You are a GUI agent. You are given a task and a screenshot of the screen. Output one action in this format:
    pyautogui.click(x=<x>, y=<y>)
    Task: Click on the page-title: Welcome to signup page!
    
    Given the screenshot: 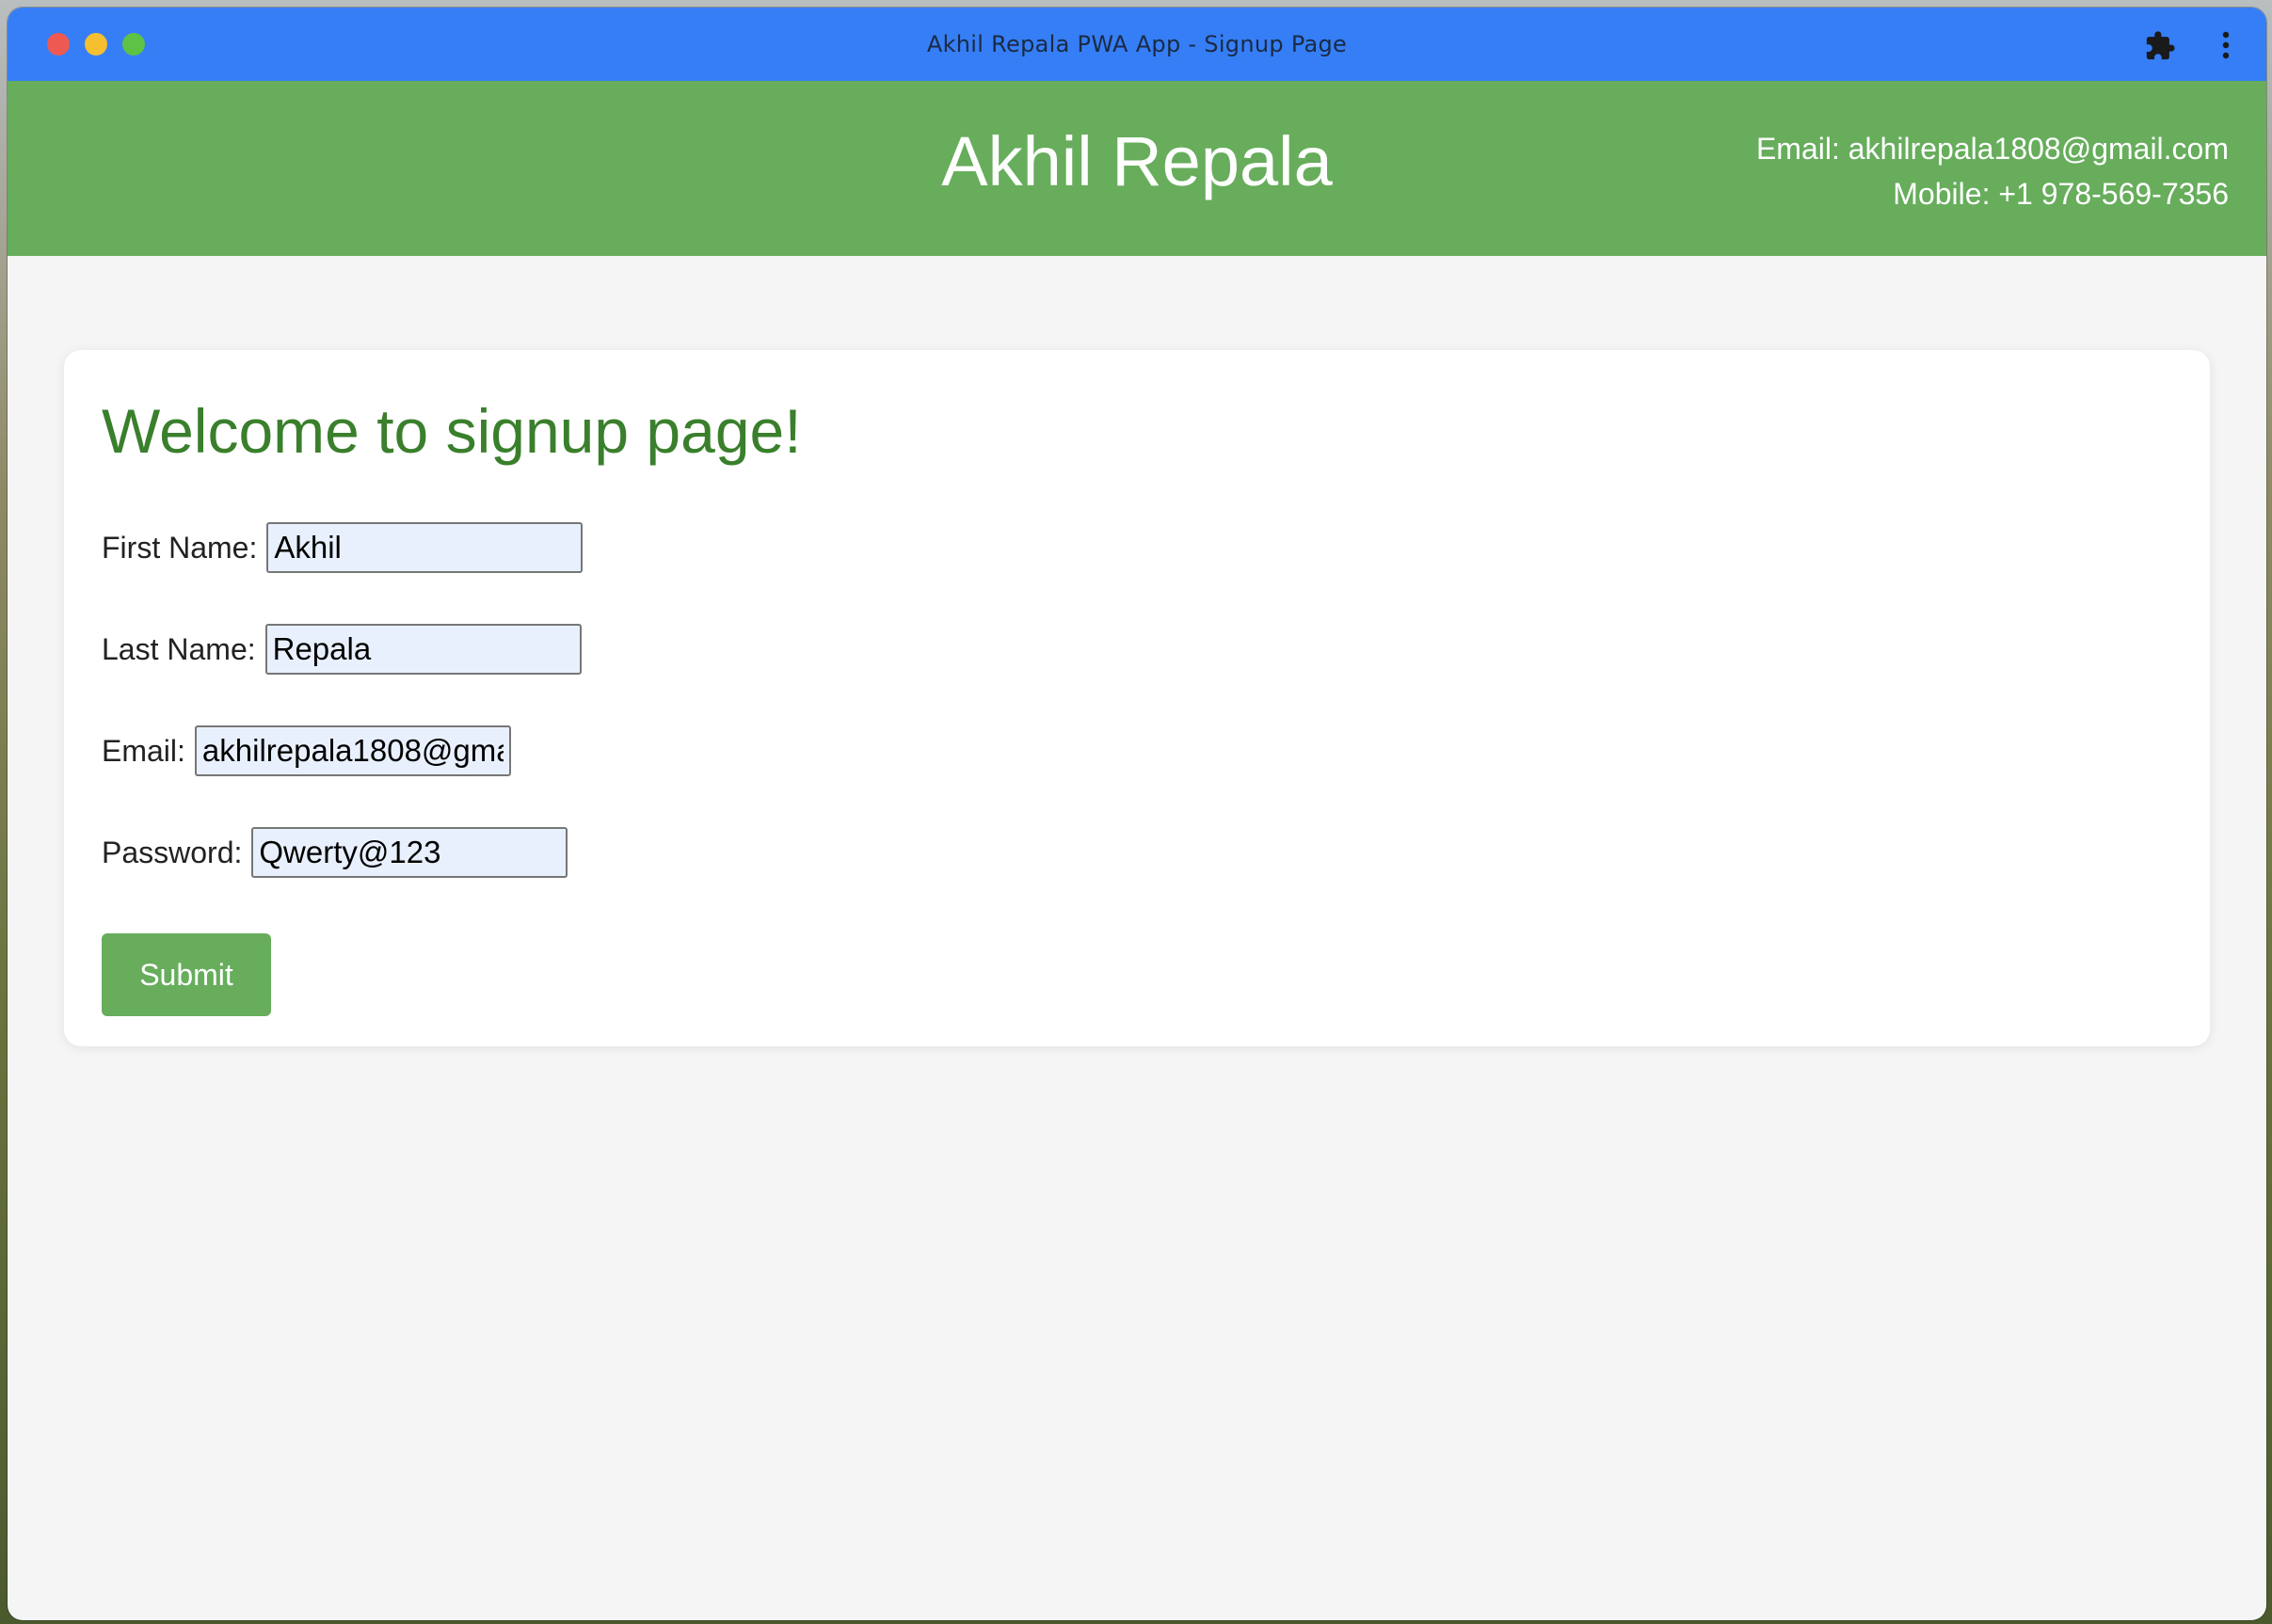 What is the action you would take?
    pyautogui.click(x=452, y=431)
    